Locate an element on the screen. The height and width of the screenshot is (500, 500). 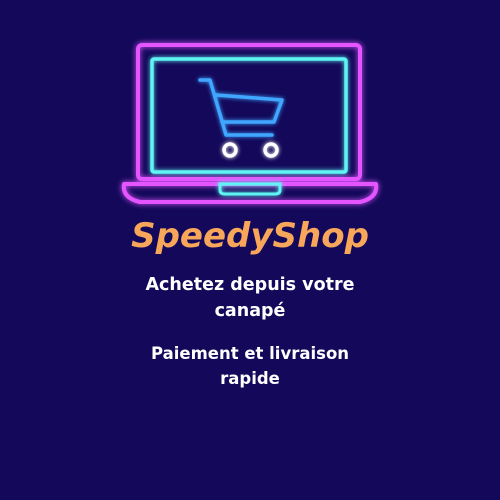
tagline-2-line-b: rapide is located at coordinates (250, 378).